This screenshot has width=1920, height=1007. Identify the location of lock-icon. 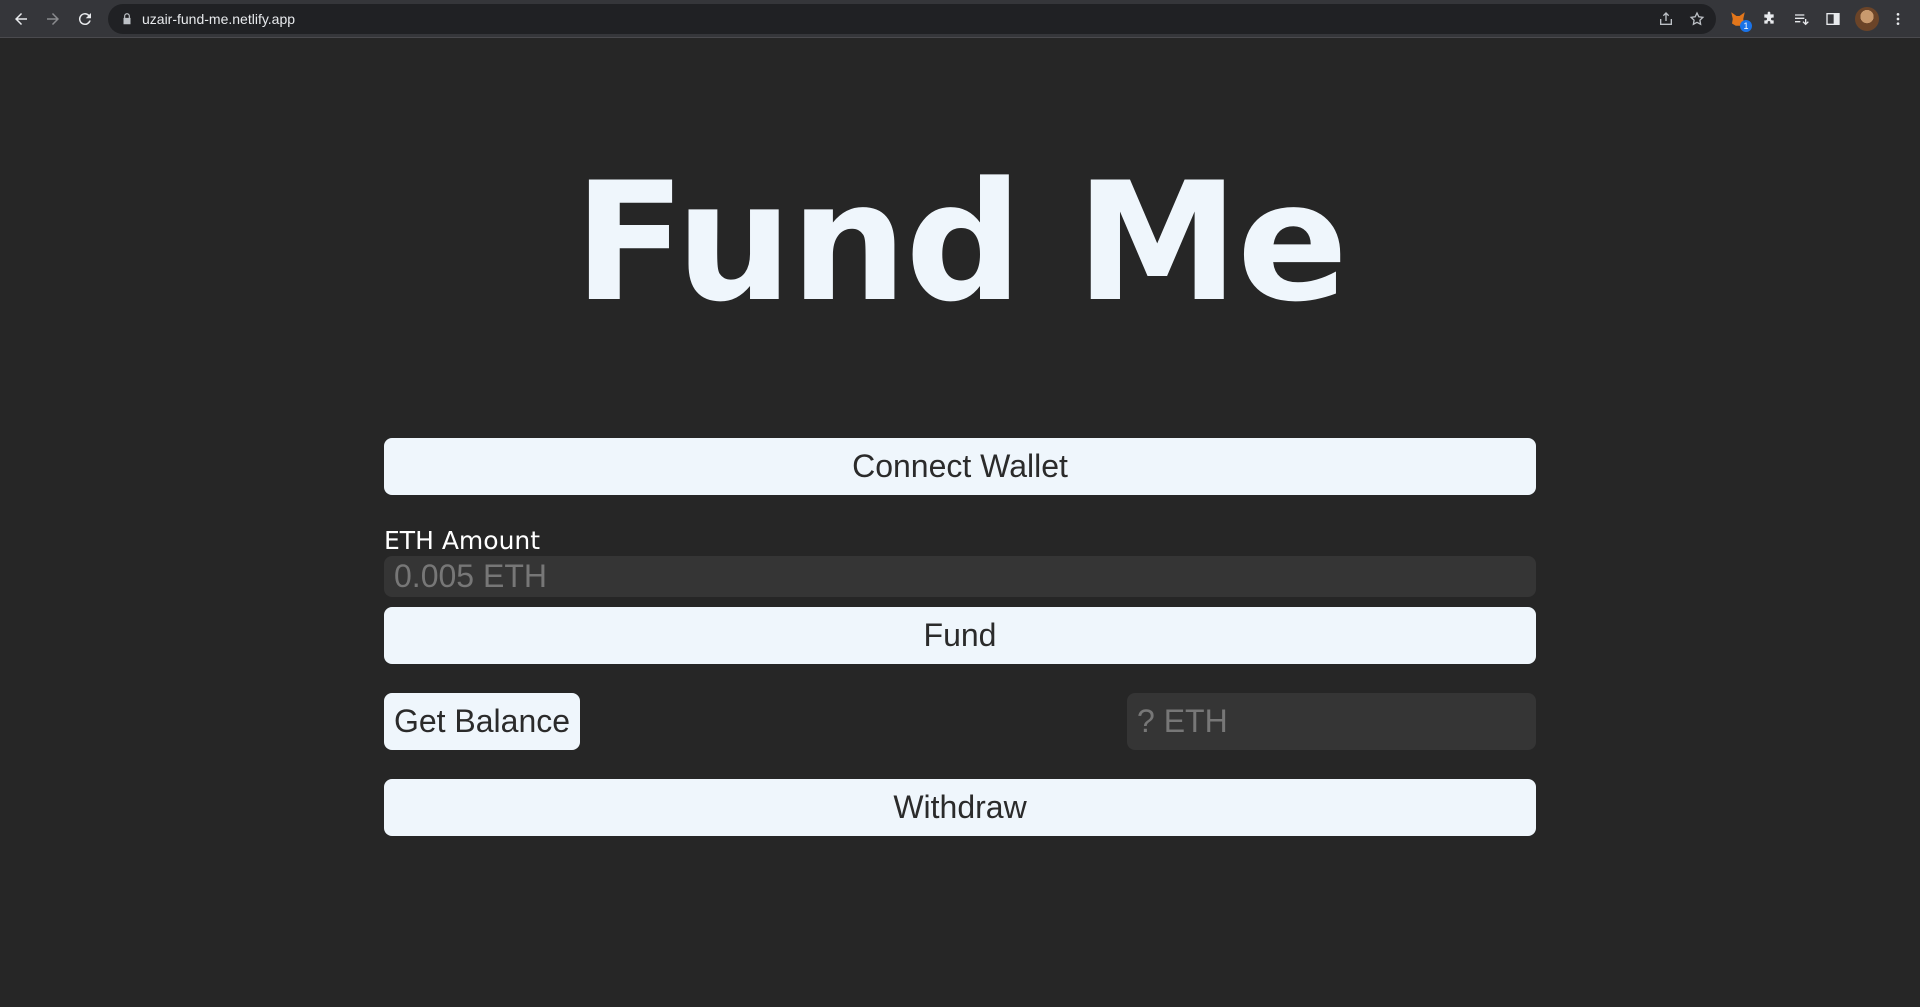
(127, 19).